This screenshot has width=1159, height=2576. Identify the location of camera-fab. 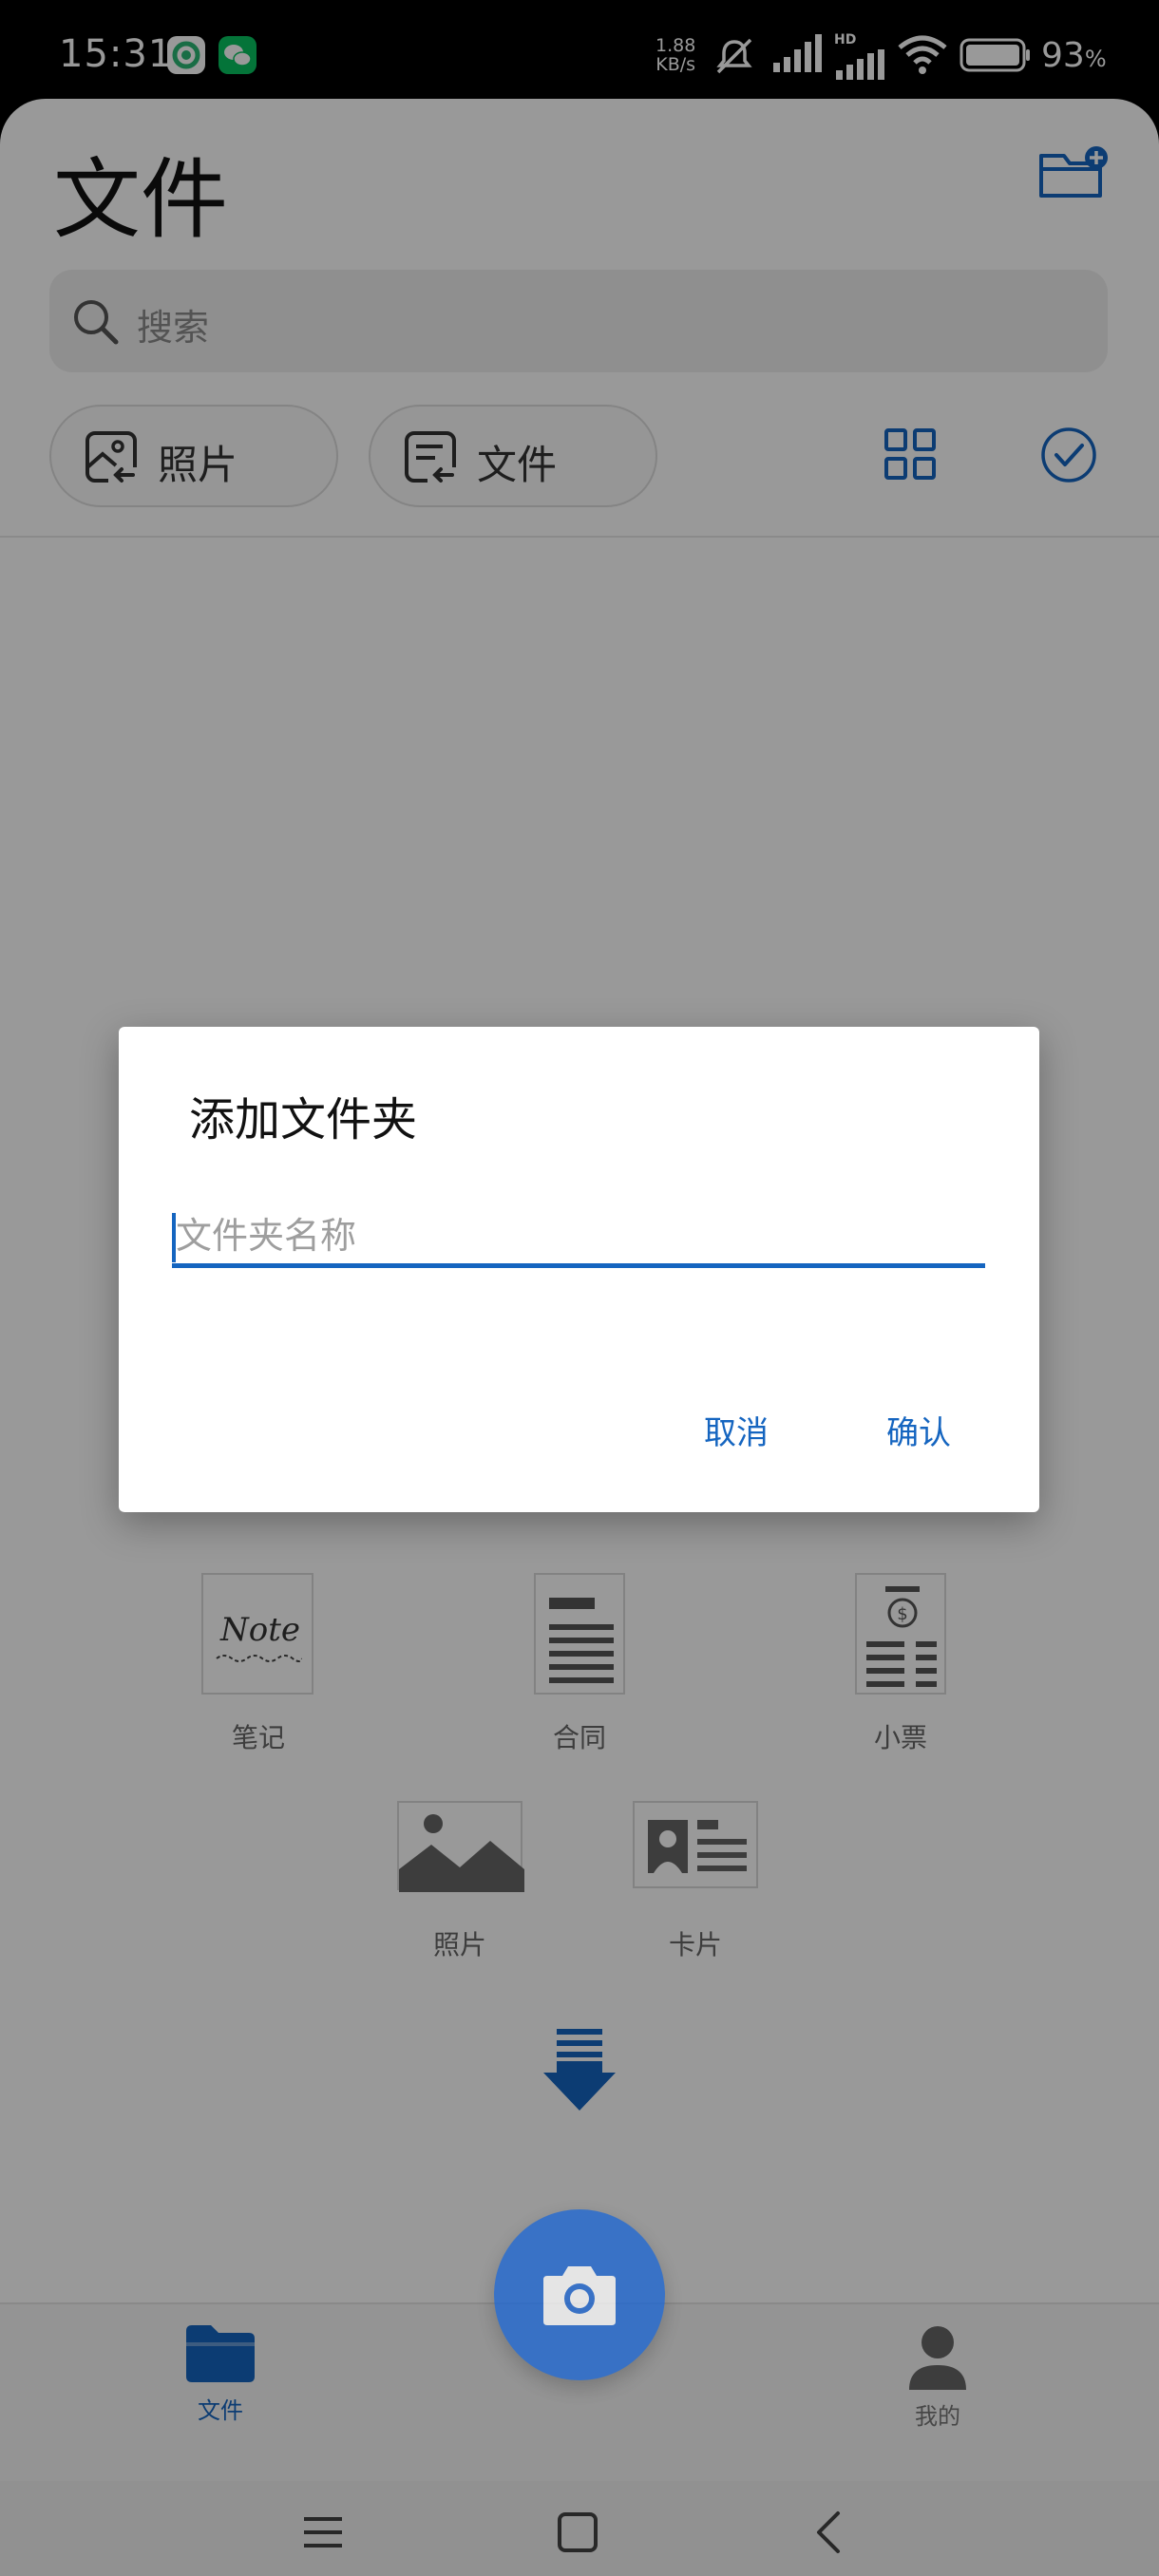
(579, 2294).